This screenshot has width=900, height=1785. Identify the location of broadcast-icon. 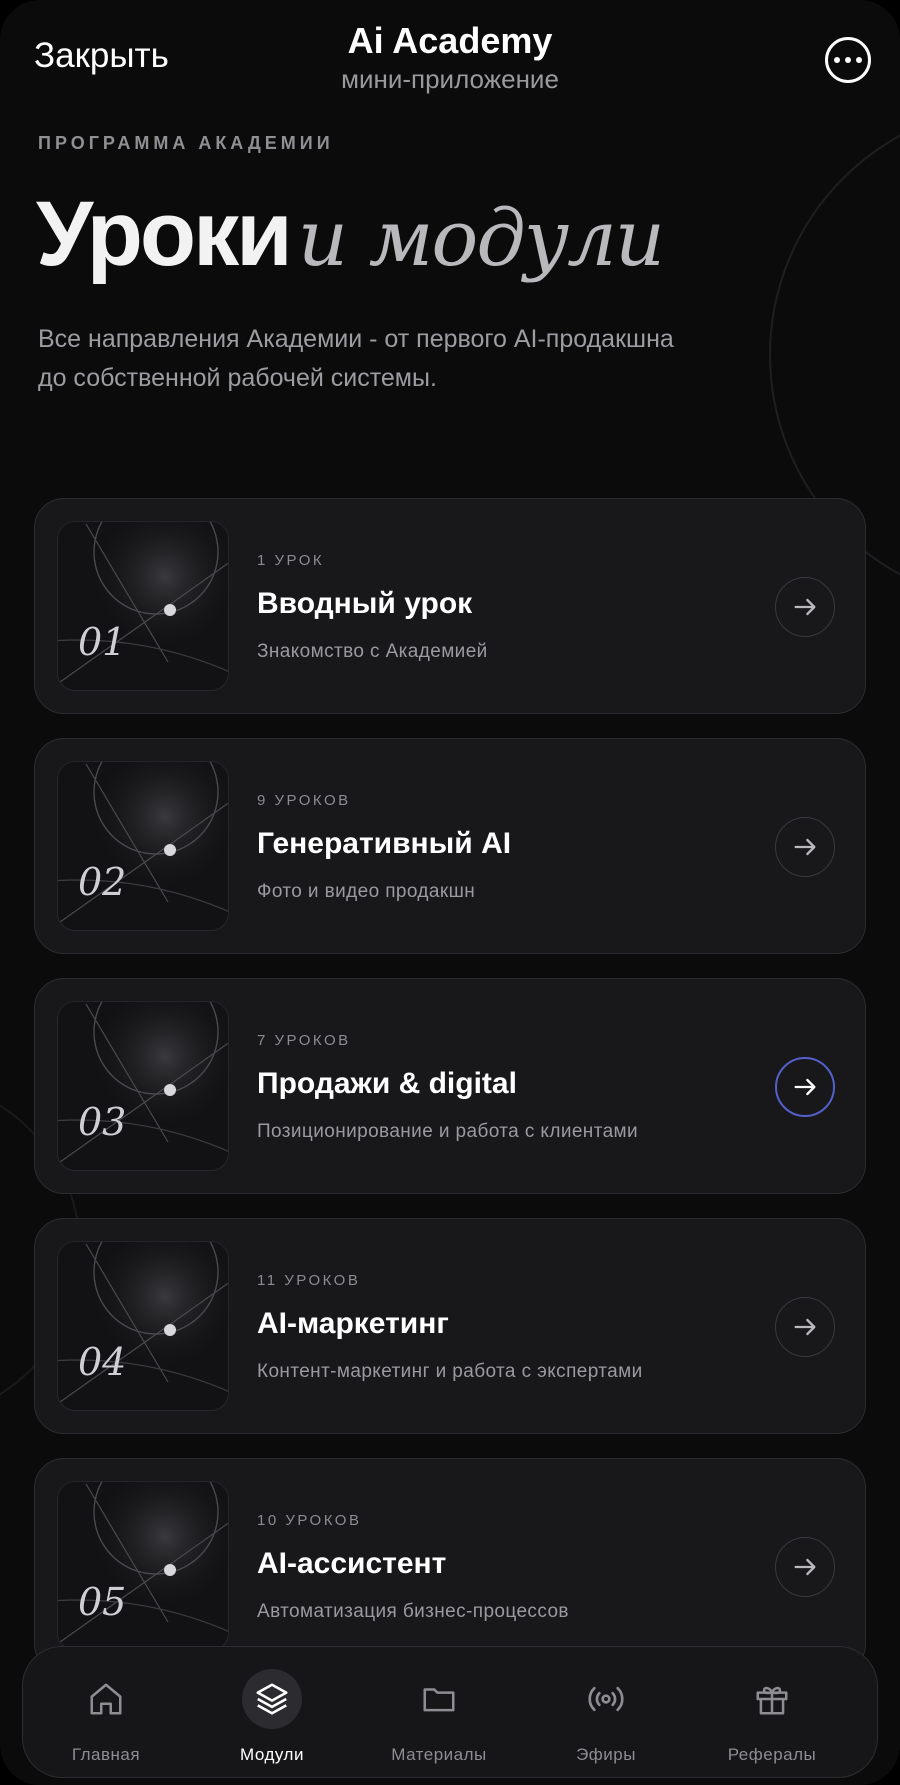
(606, 1699).